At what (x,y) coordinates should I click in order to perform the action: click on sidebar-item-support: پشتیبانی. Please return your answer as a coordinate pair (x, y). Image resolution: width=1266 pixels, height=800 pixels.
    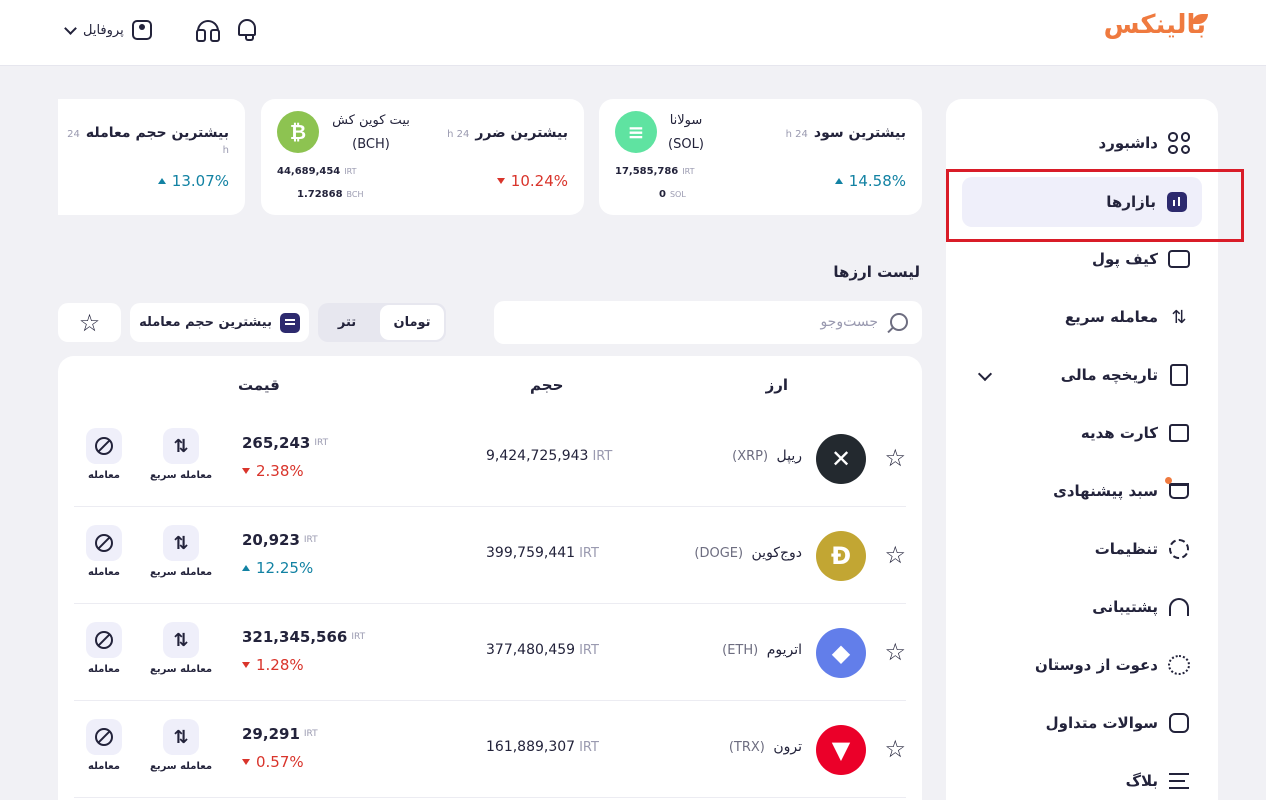
    Looking at the image, I should click on (1141, 607).